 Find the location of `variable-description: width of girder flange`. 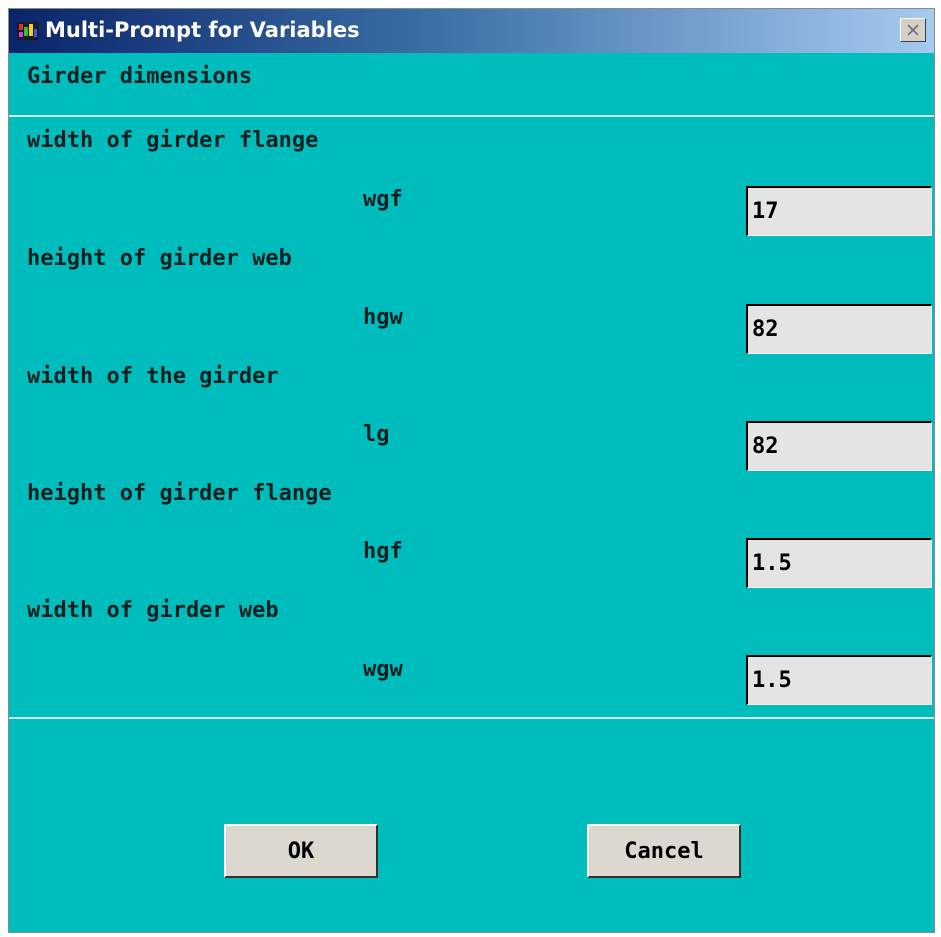

variable-description: width of girder flange is located at coordinates (173, 140).